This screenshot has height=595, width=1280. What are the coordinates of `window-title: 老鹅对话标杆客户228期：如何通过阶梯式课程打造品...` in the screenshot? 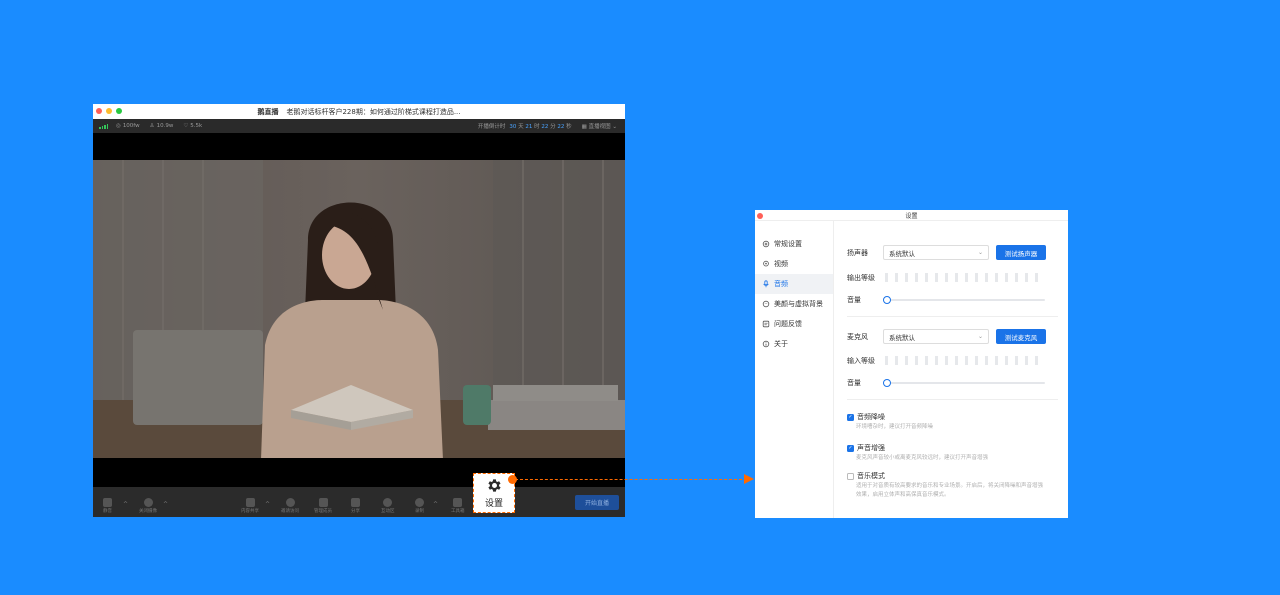 It's located at (373, 111).